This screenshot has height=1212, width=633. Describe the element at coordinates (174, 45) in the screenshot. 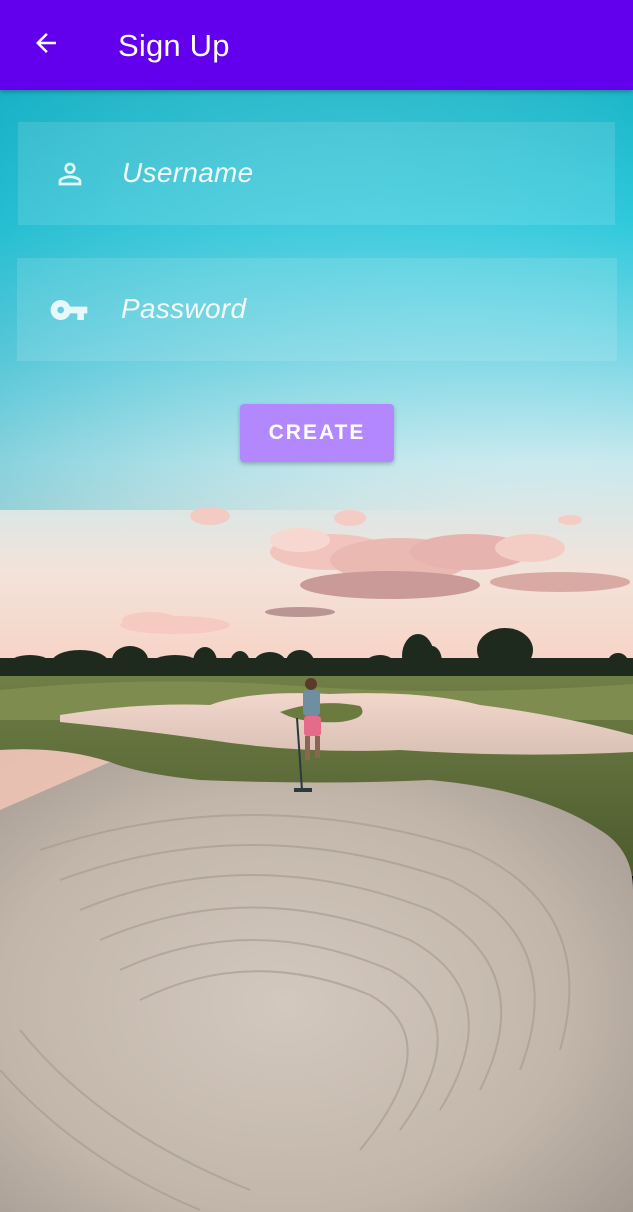

I see `page-title: Sign Up` at that location.